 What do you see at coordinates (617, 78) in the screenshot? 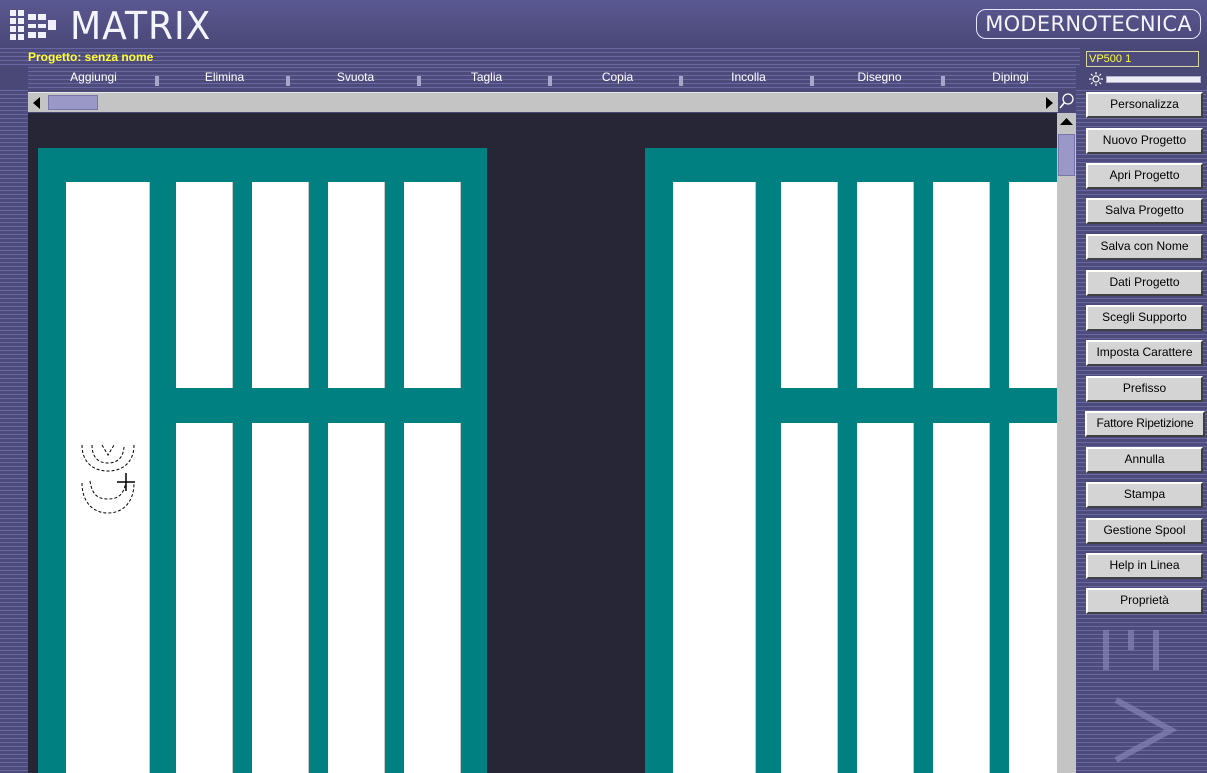
I see `menu-copia: Copia` at bounding box center [617, 78].